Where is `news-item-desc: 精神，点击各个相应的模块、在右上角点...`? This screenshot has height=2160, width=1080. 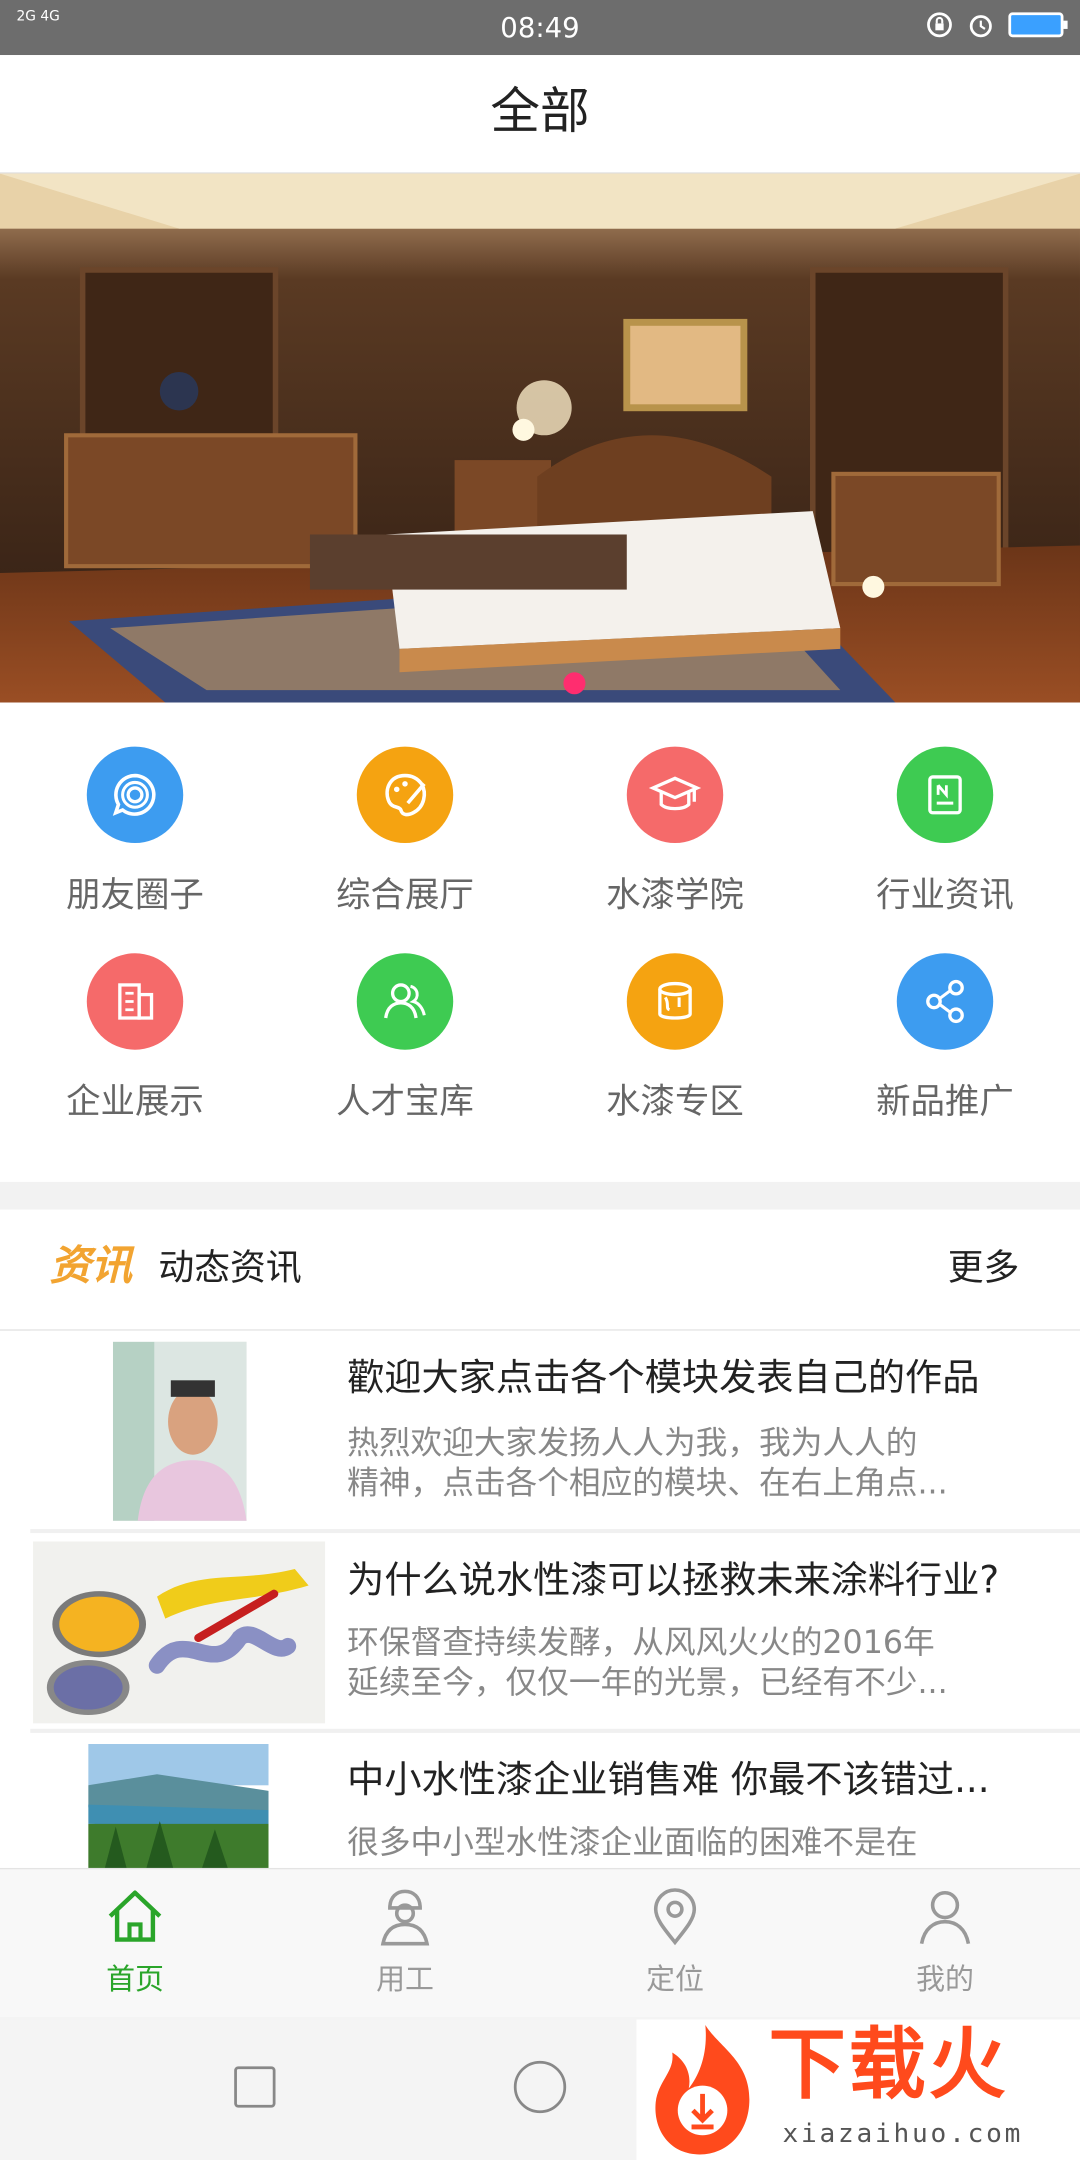
news-item-desc: 精神，点击各个相应的模块、在右上角点... is located at coordinates (647, 1483).